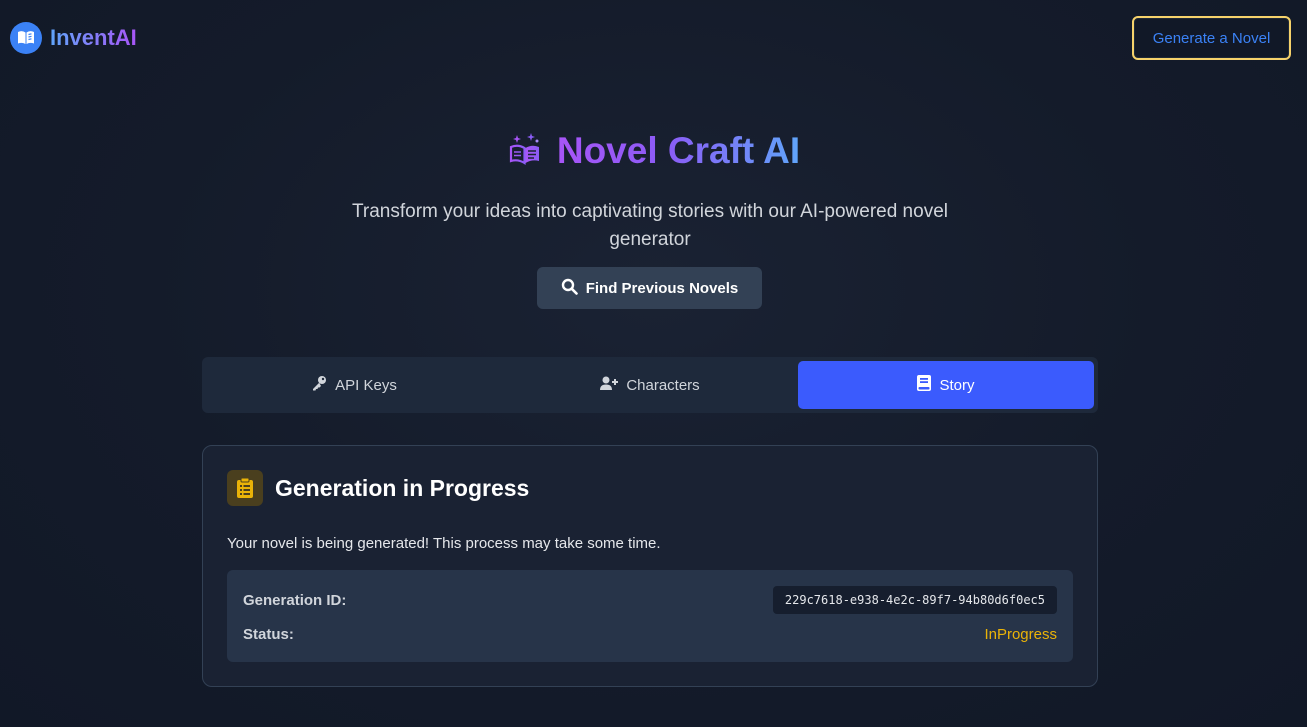 The image size is (1307, 727). Describe the element at coordinates (366, 385) in the screenshot. I see `tab-label: API Keys` at that location.